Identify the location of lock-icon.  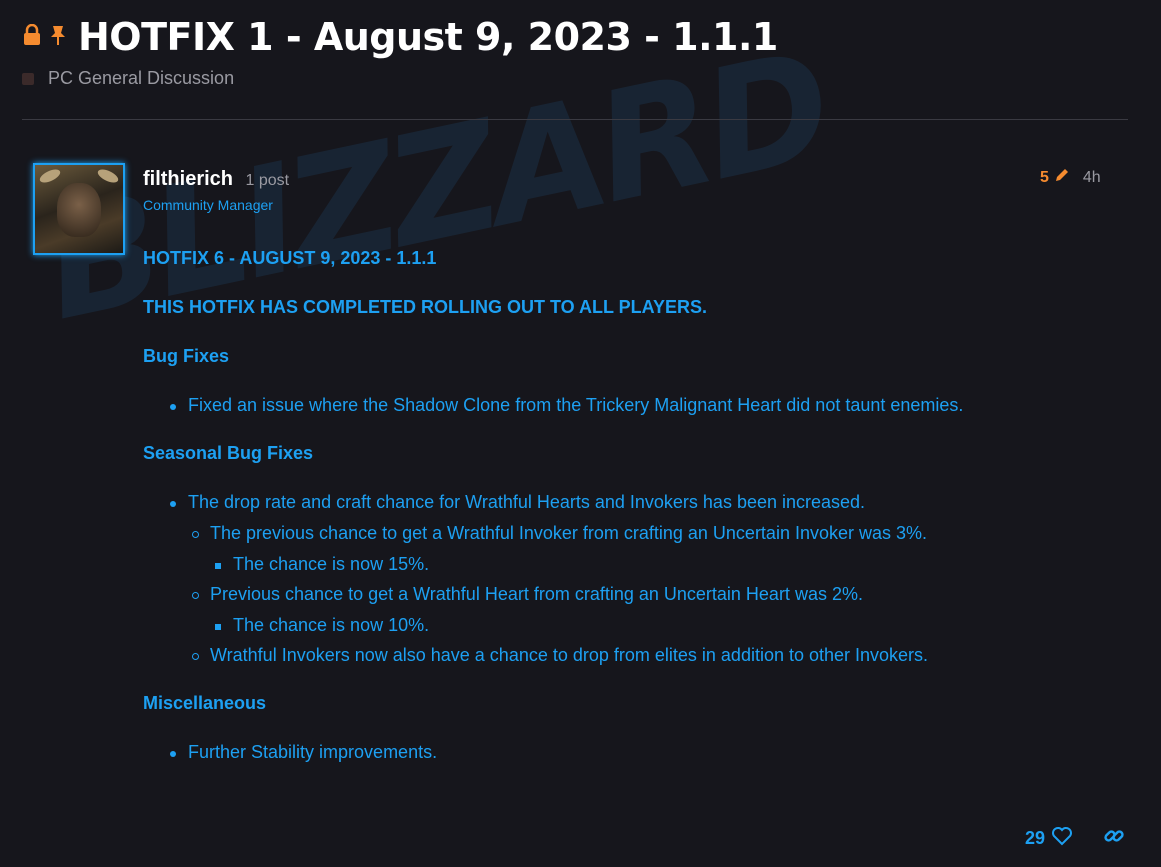
(32, 37).